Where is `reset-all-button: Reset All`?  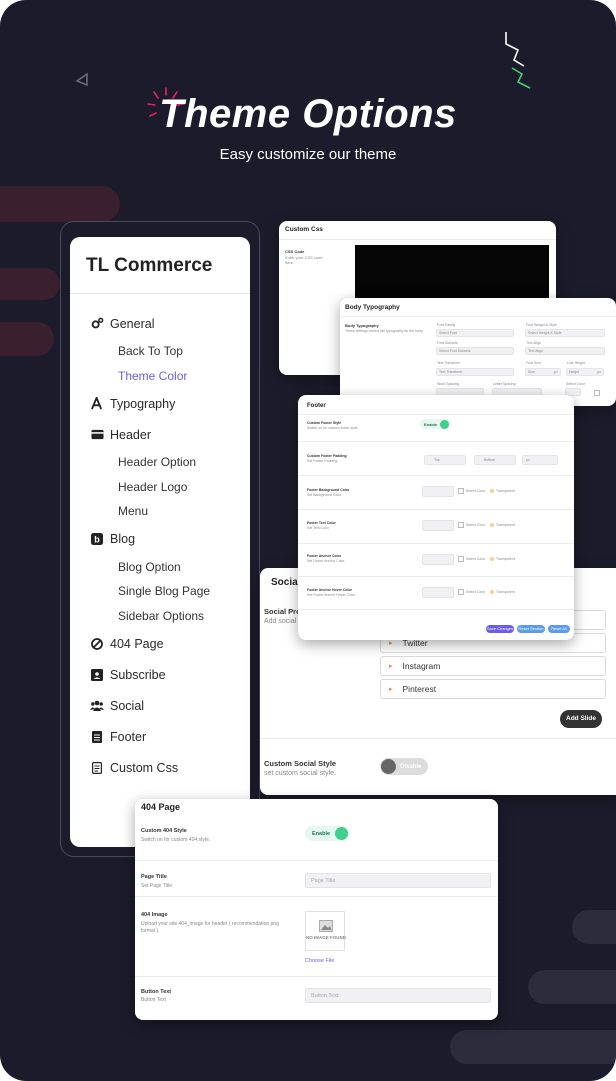
reset-all-button: Reset All is located at coordinates (559, 629).